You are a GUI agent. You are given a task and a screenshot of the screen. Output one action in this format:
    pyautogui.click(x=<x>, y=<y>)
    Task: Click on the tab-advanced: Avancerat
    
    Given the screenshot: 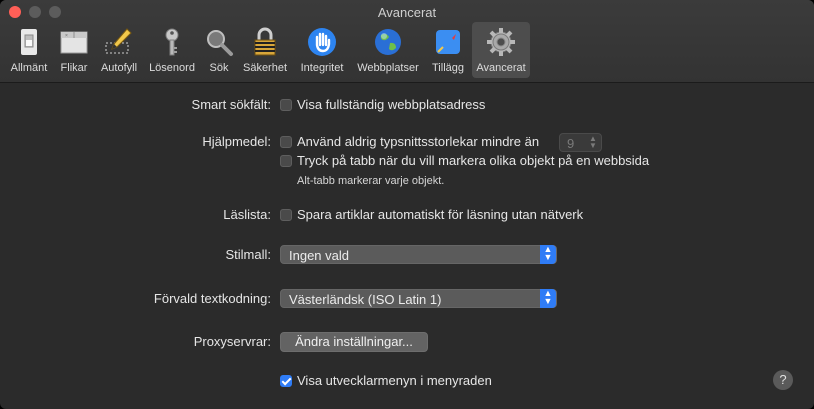 What is the action you would take?
    pyautogui.click(x=501, y=50)
    